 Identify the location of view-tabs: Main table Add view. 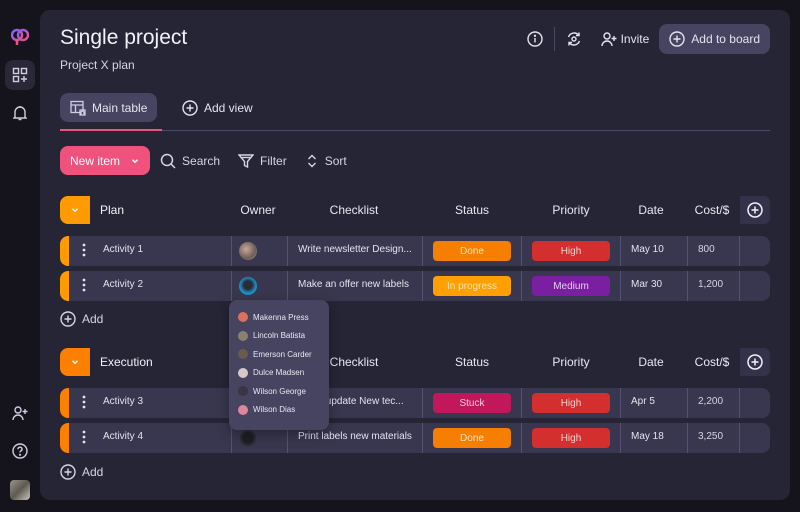
(415, 112).